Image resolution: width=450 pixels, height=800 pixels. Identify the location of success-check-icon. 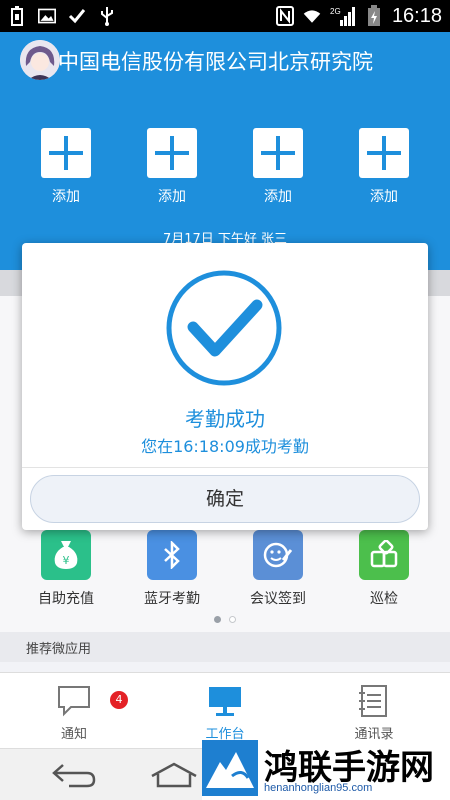
(224, 328).